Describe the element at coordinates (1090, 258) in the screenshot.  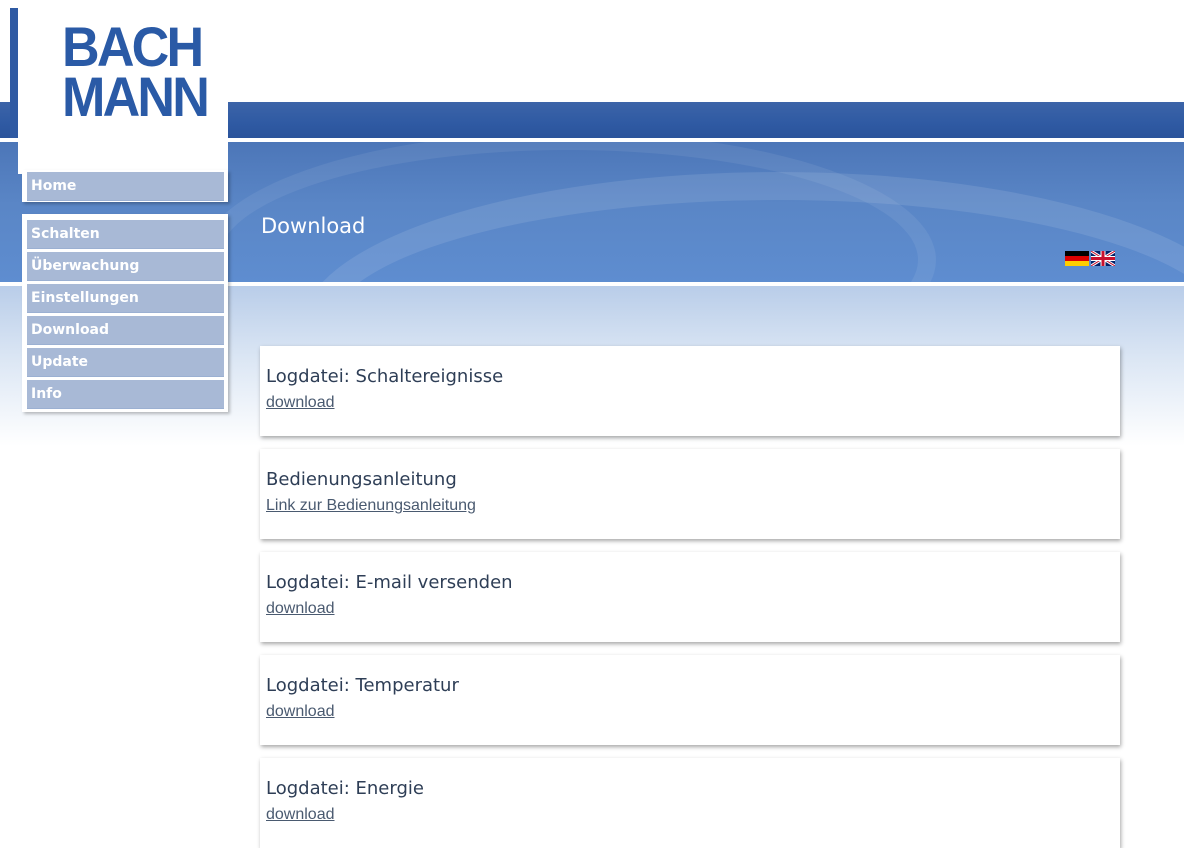
I see `language-switcher` at that location.